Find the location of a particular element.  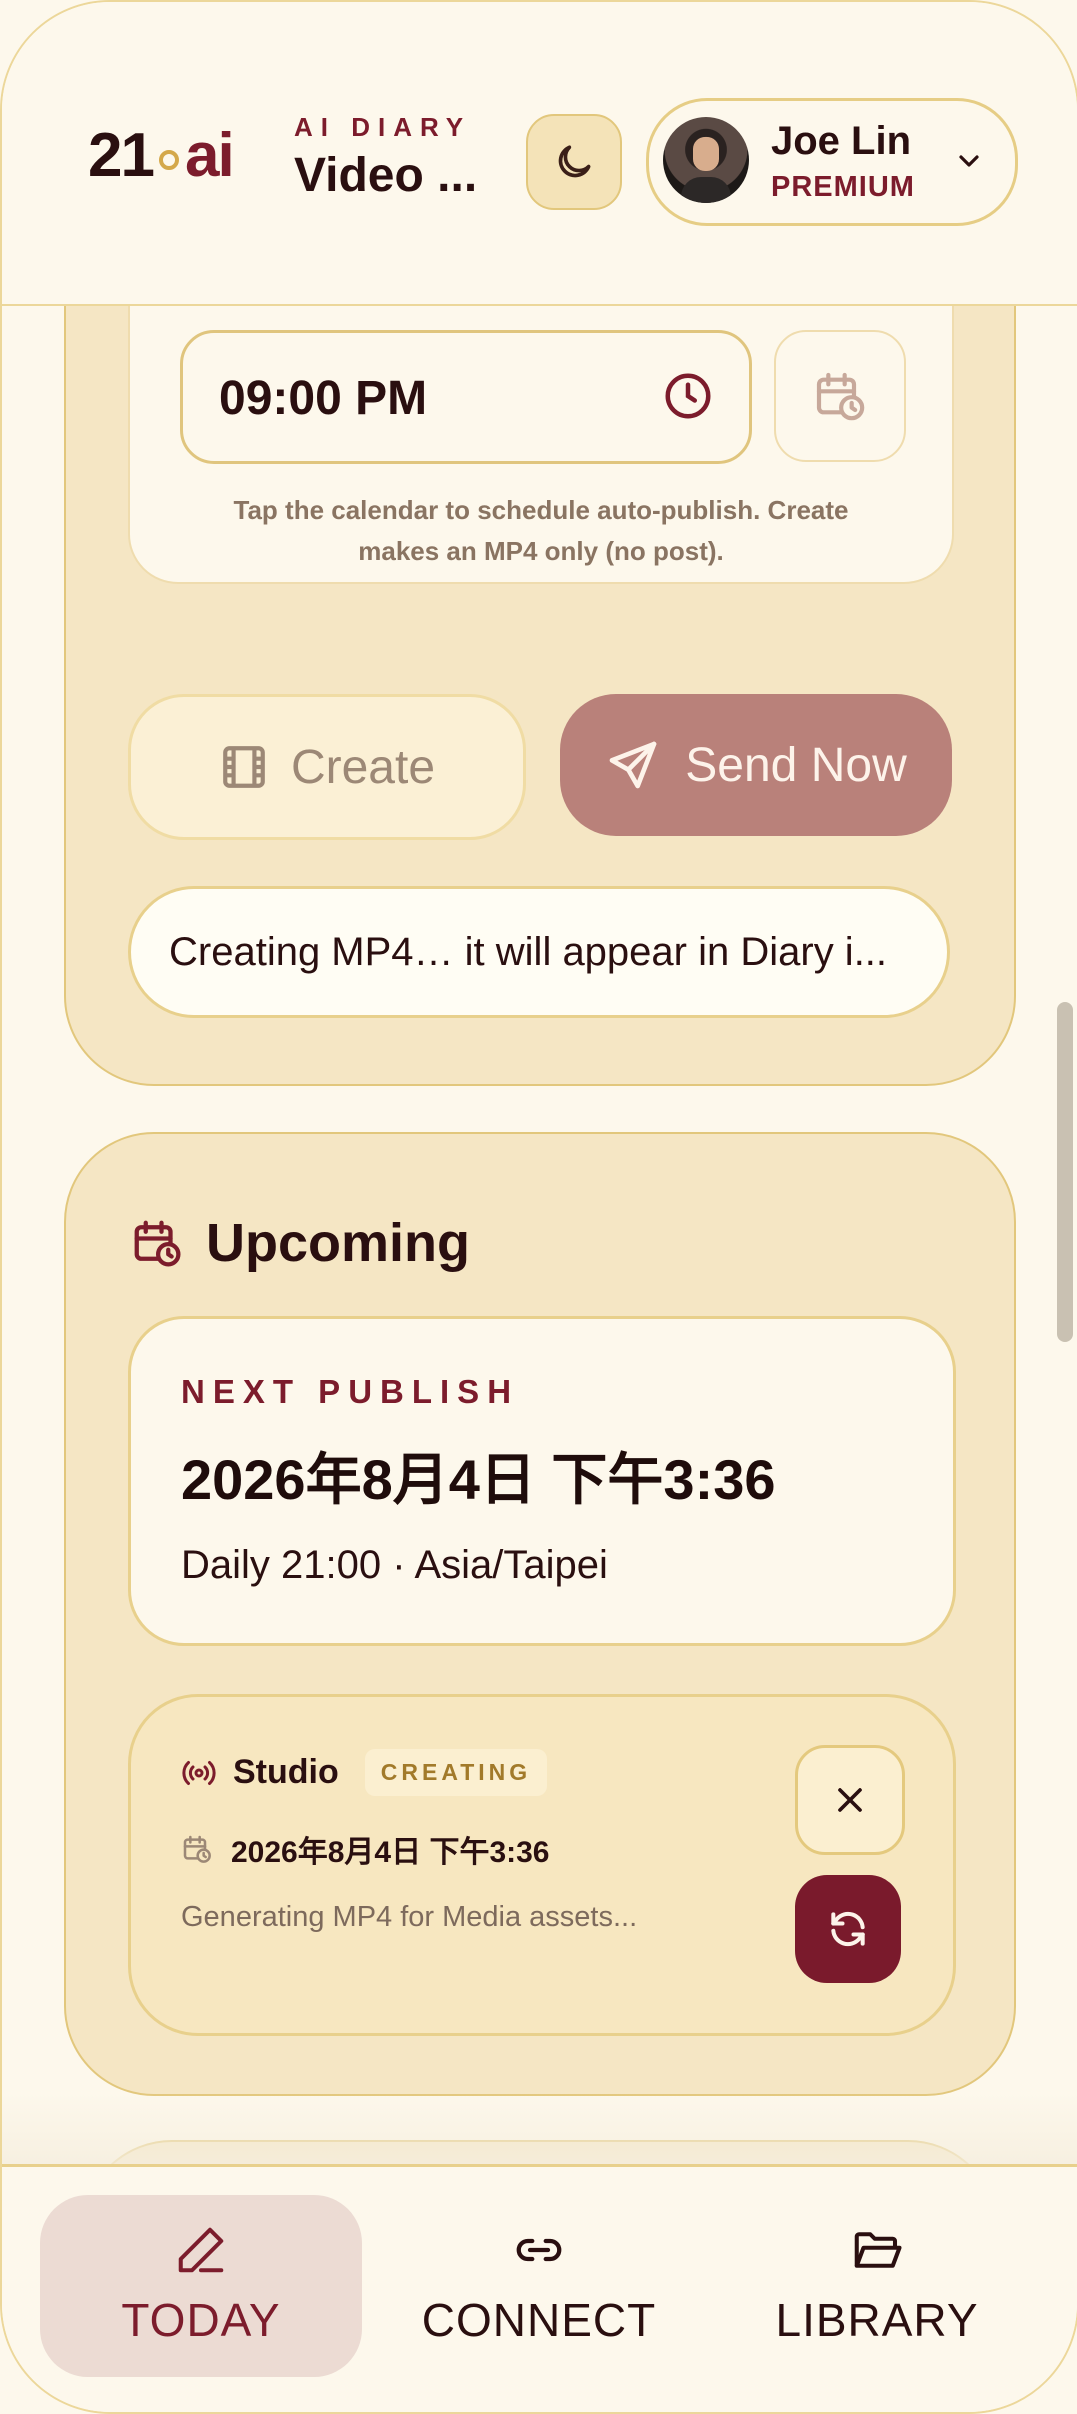

schedule-calendar-button is located at coordinates (840, 396).